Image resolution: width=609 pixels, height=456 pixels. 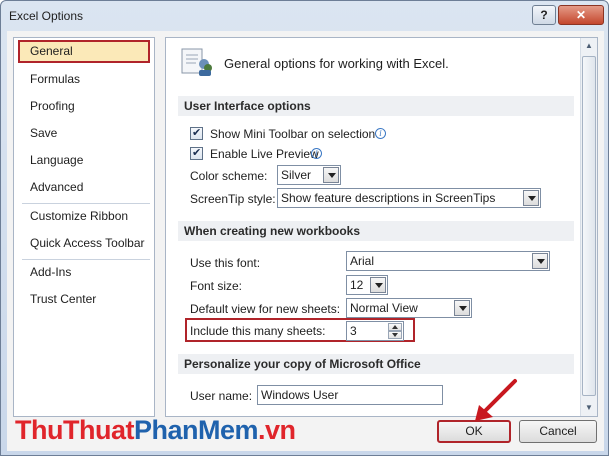 I want to click on help-button: ?, so click(x=544, y=15).